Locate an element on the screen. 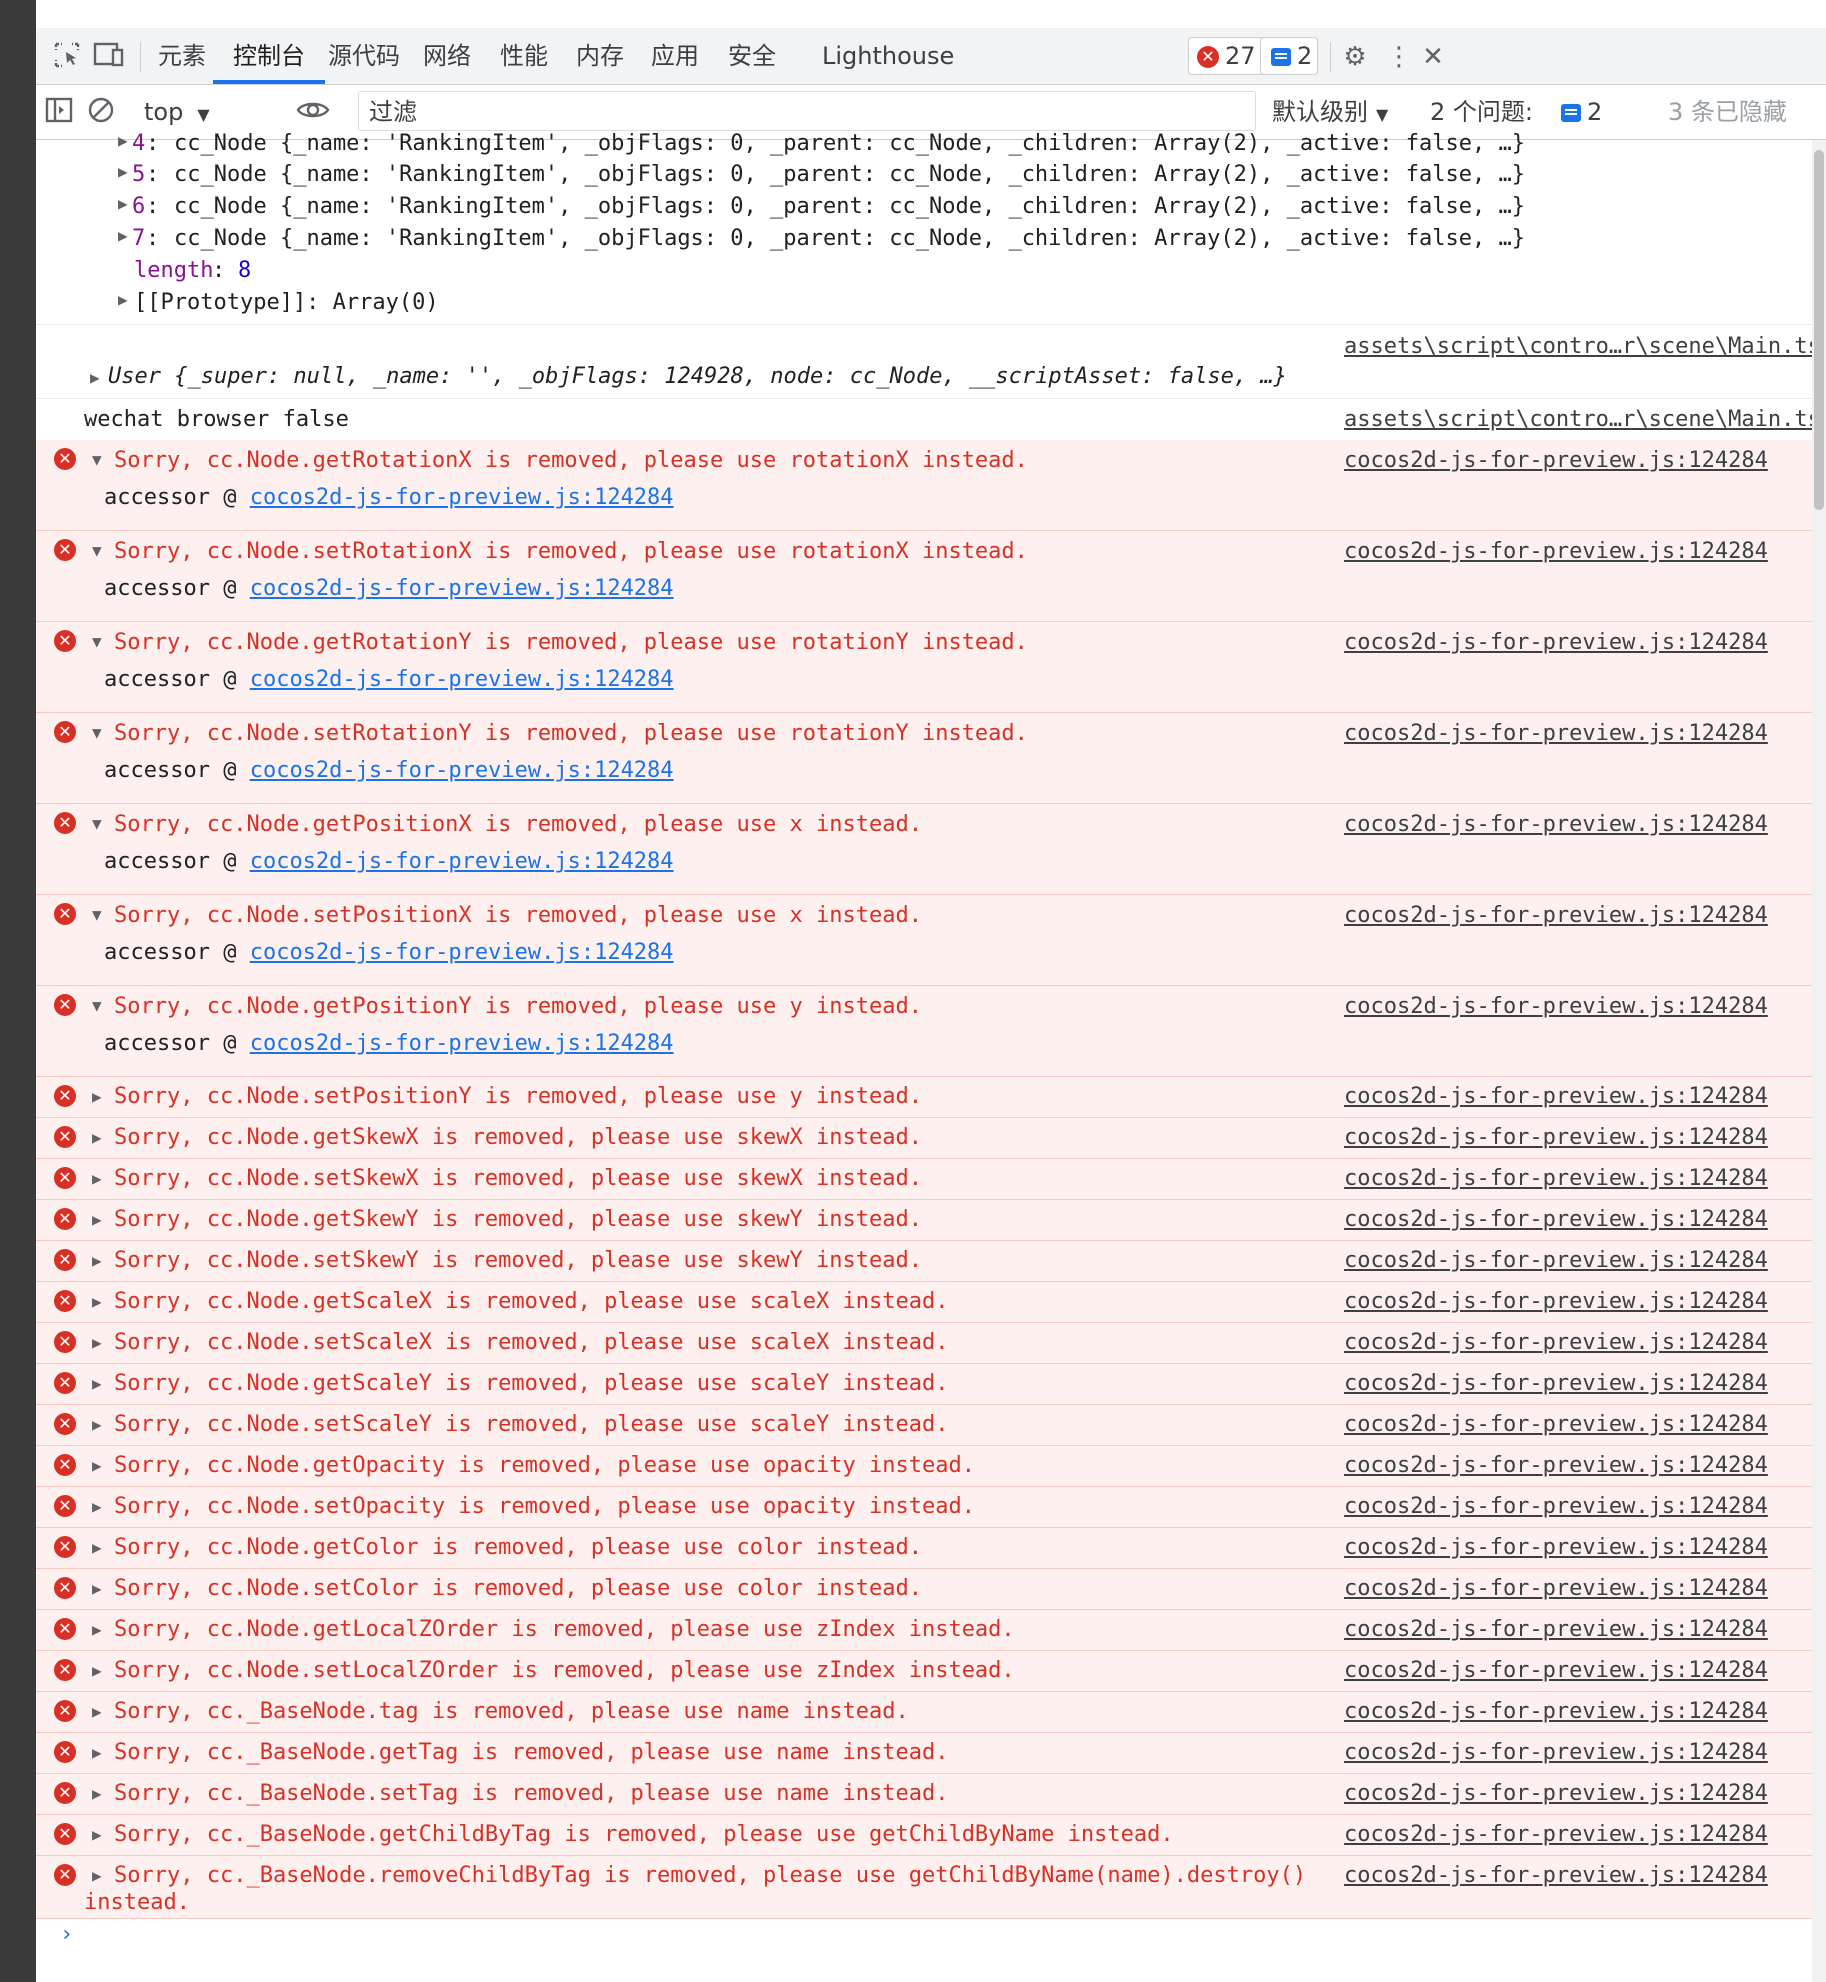  console-prompt: › is located at coordinates (66, 1934).